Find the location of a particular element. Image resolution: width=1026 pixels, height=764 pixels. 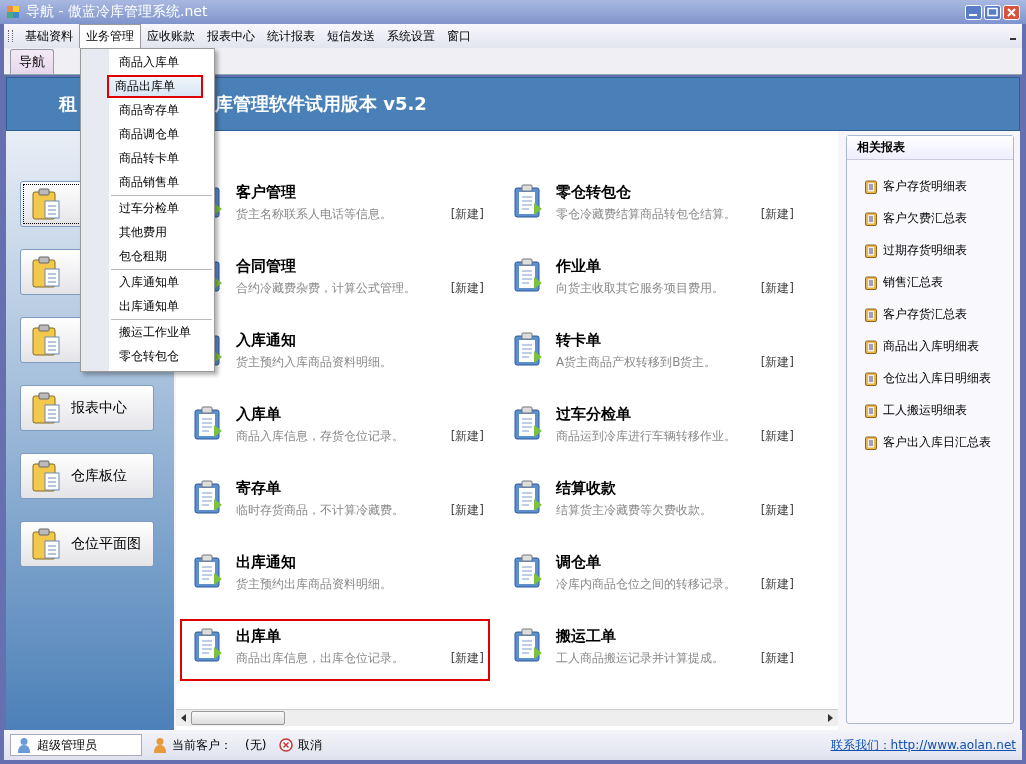

banner-title: 租 is located at coordinates (68, 104).